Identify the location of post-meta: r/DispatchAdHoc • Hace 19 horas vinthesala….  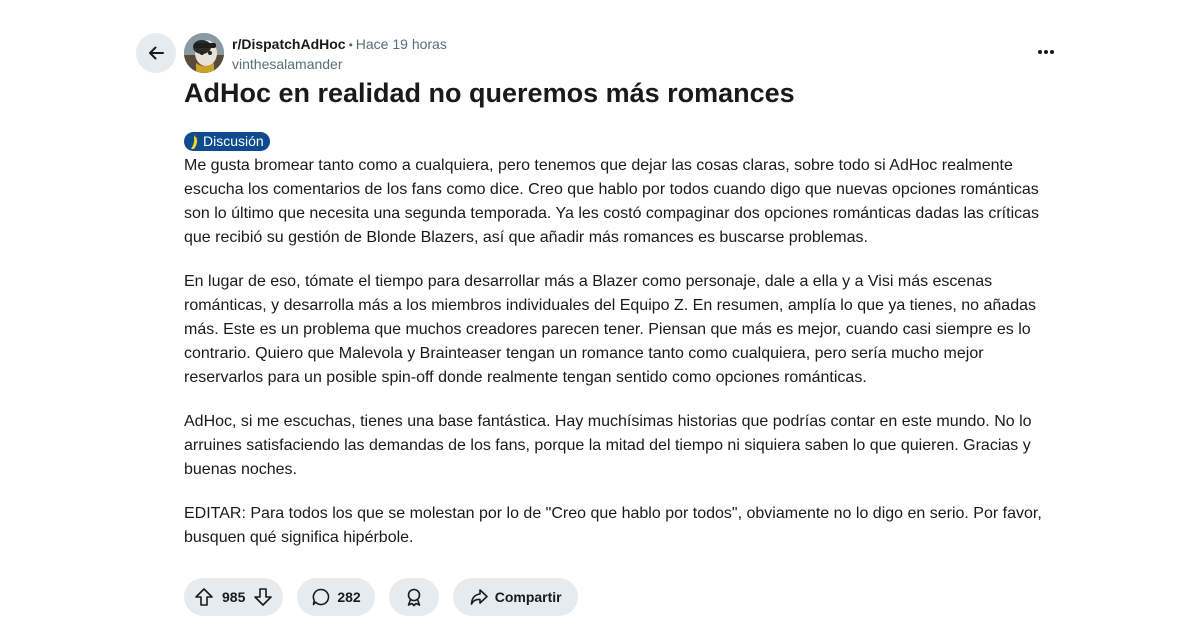
(339, 54).